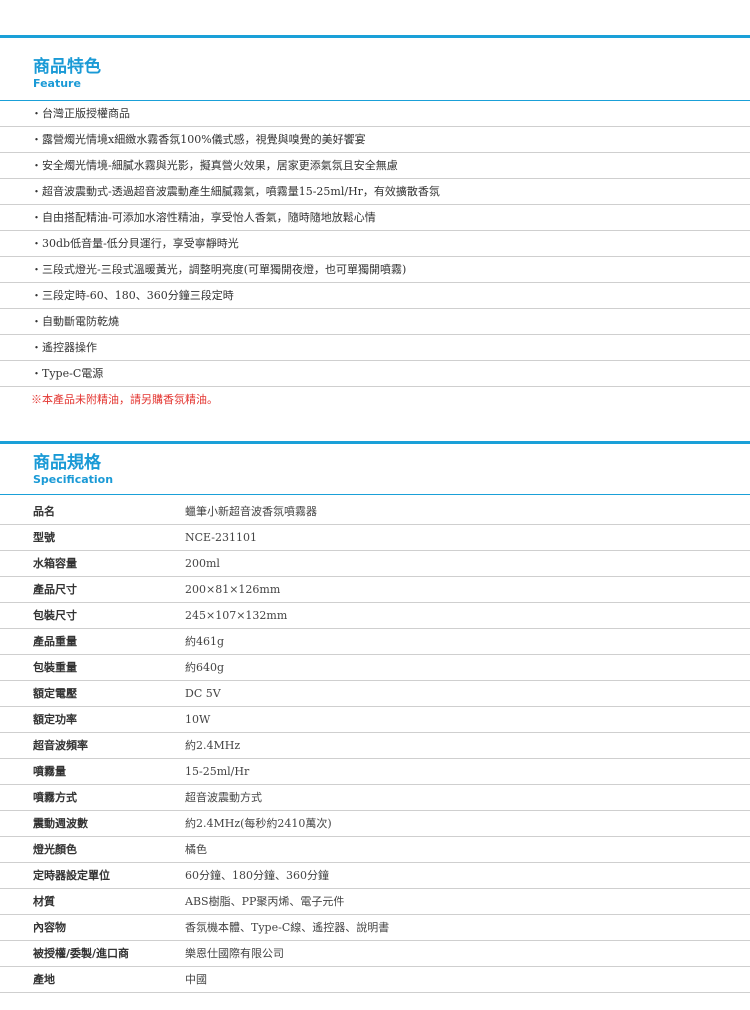 The image size is (750, 1010). I want to click on spec-row: 材質 ABS樹脂、PP聚丙烯、電子元件, so click(375, 902).